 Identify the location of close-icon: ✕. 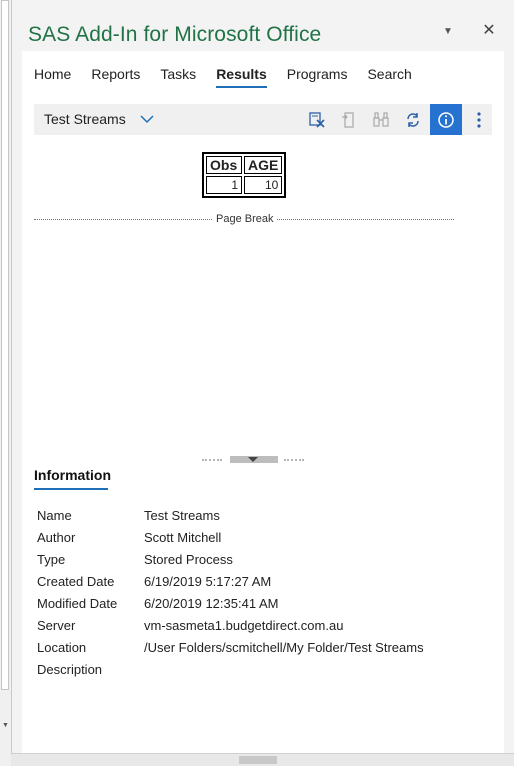
(489, 31).